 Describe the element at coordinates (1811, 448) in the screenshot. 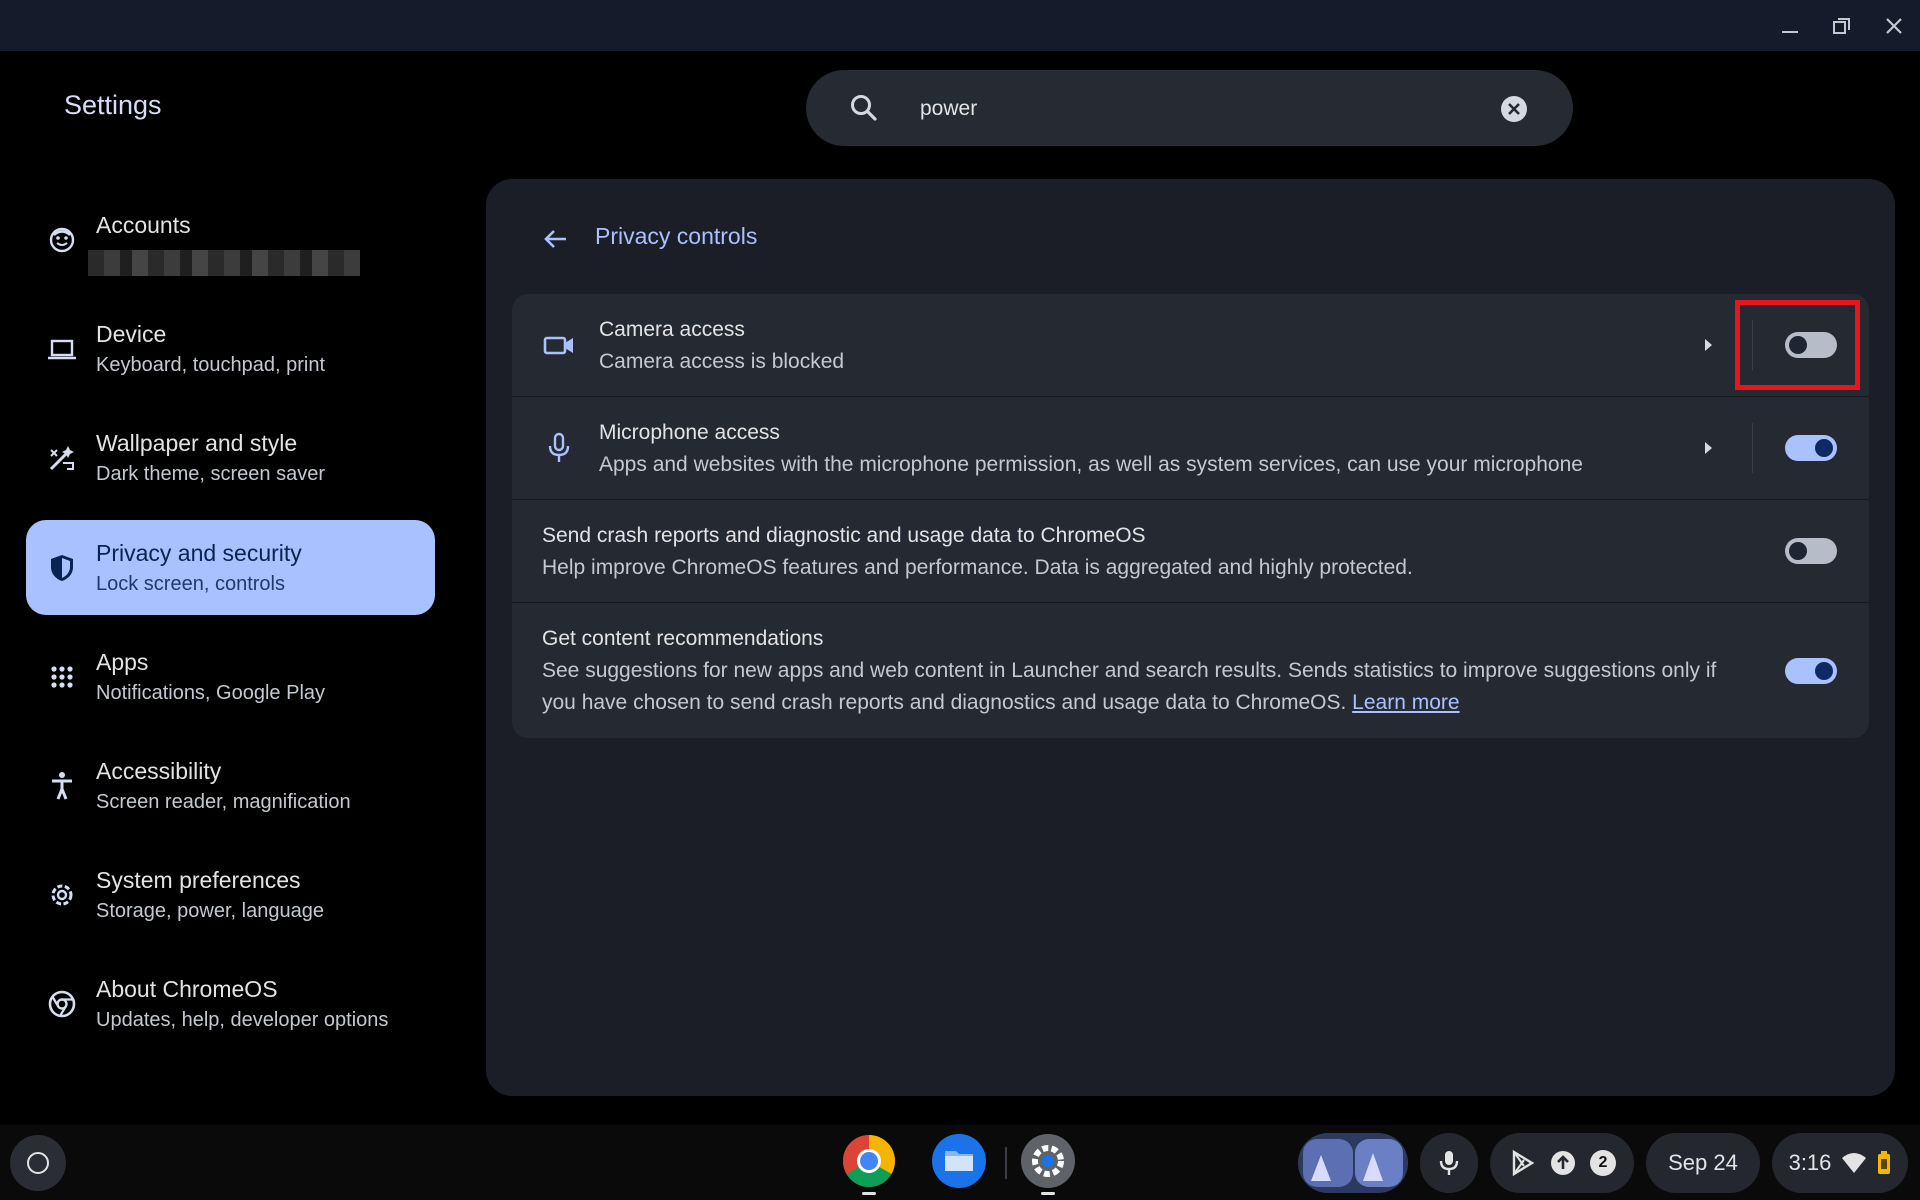

I see `microphone-access-toggle` at that location.